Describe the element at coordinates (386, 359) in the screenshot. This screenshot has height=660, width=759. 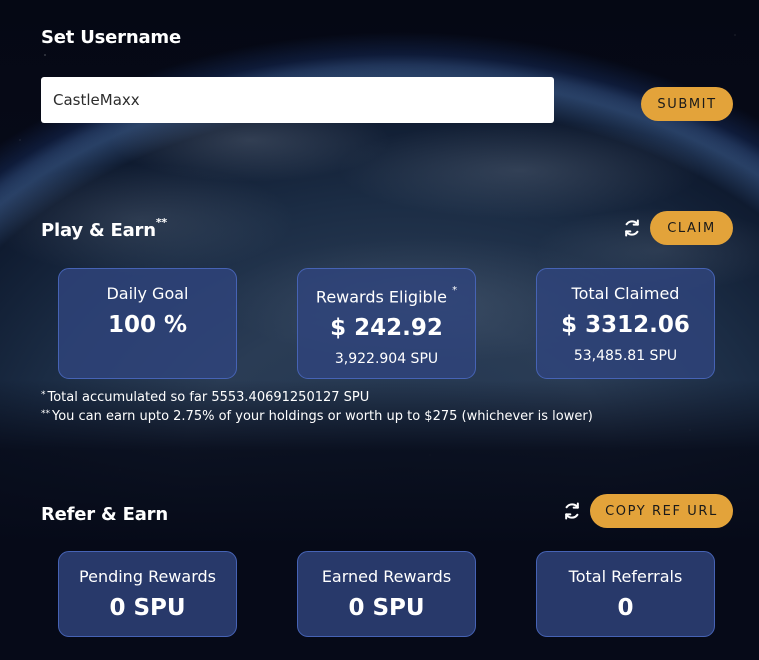
I see `rewards-eligible-spu: 3,922.904 SPU` at that location.